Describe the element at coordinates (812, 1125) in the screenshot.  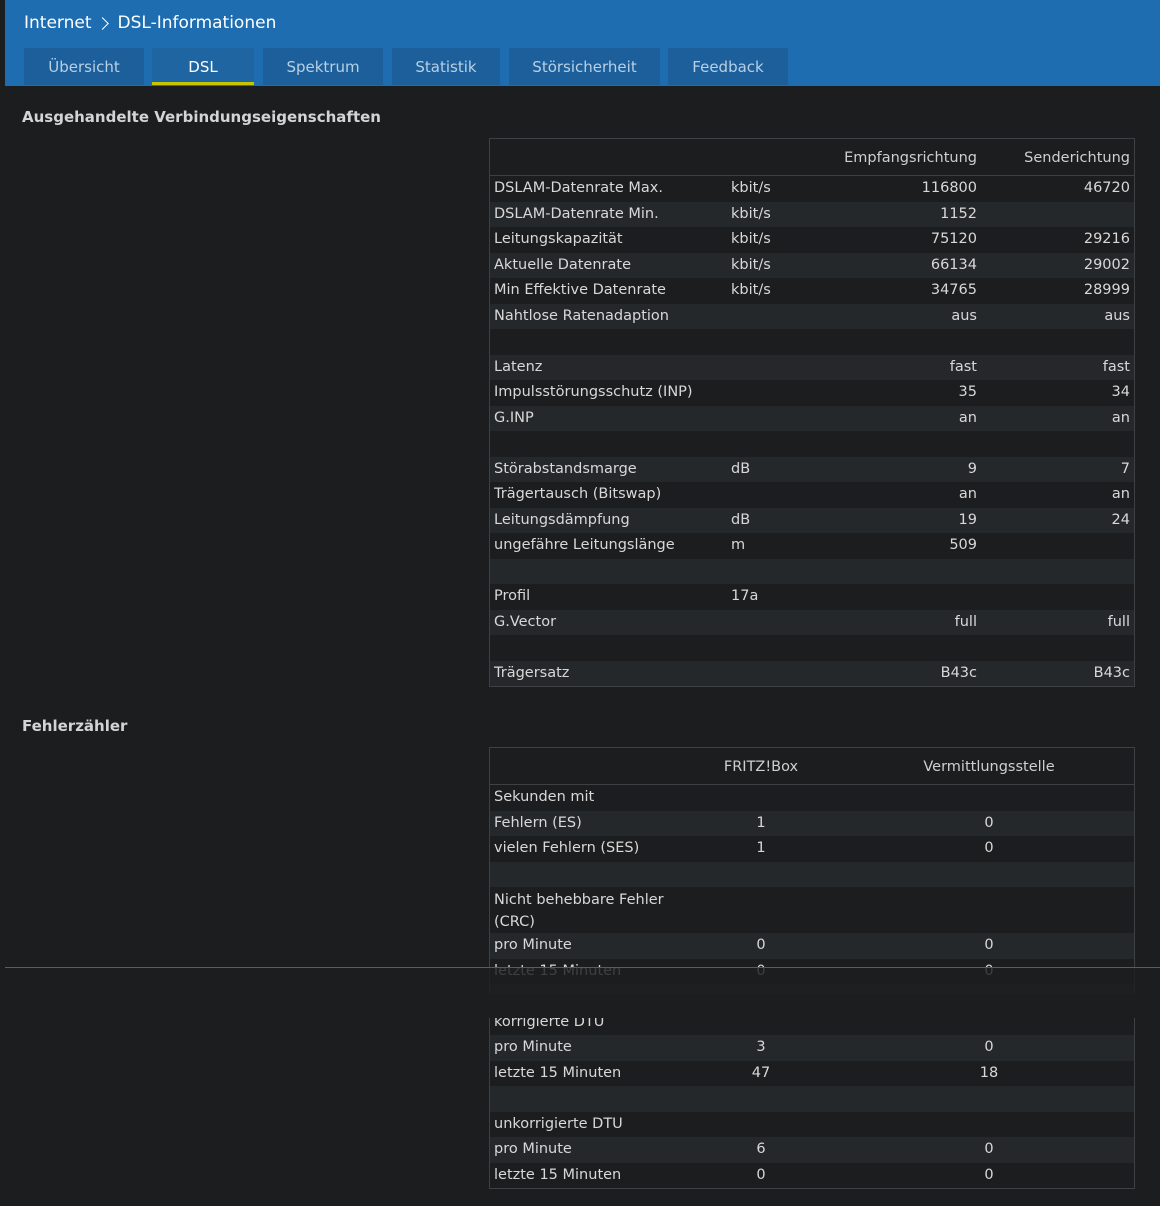
I see `error-row: unkorrigierte DTU` at that location.